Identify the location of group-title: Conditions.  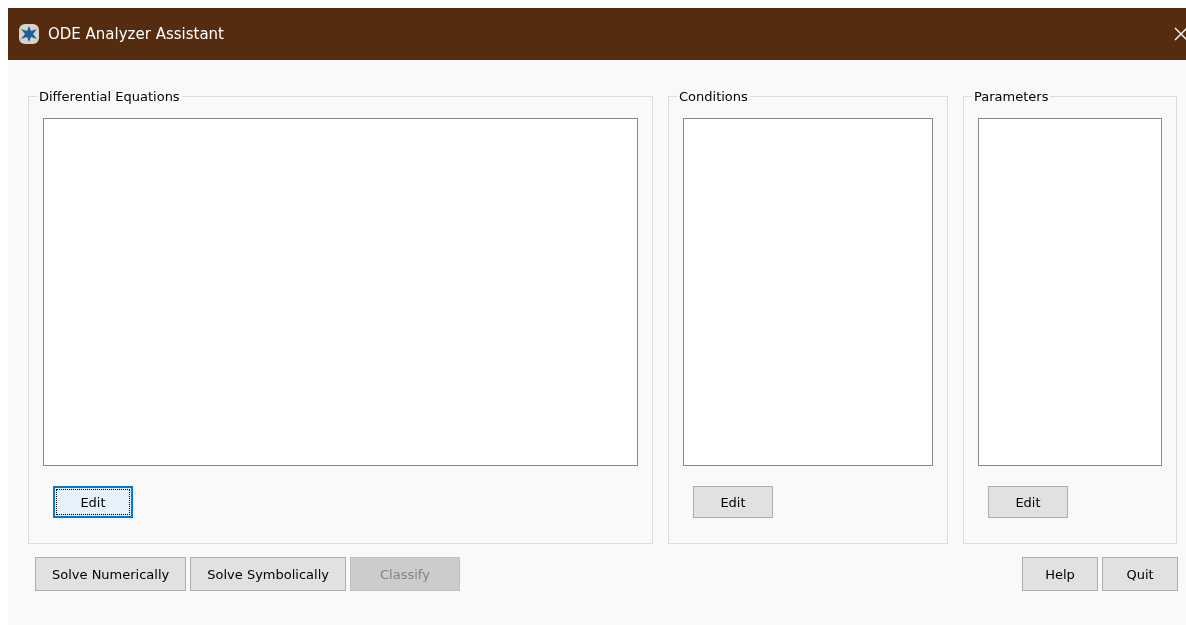
(713, 96).